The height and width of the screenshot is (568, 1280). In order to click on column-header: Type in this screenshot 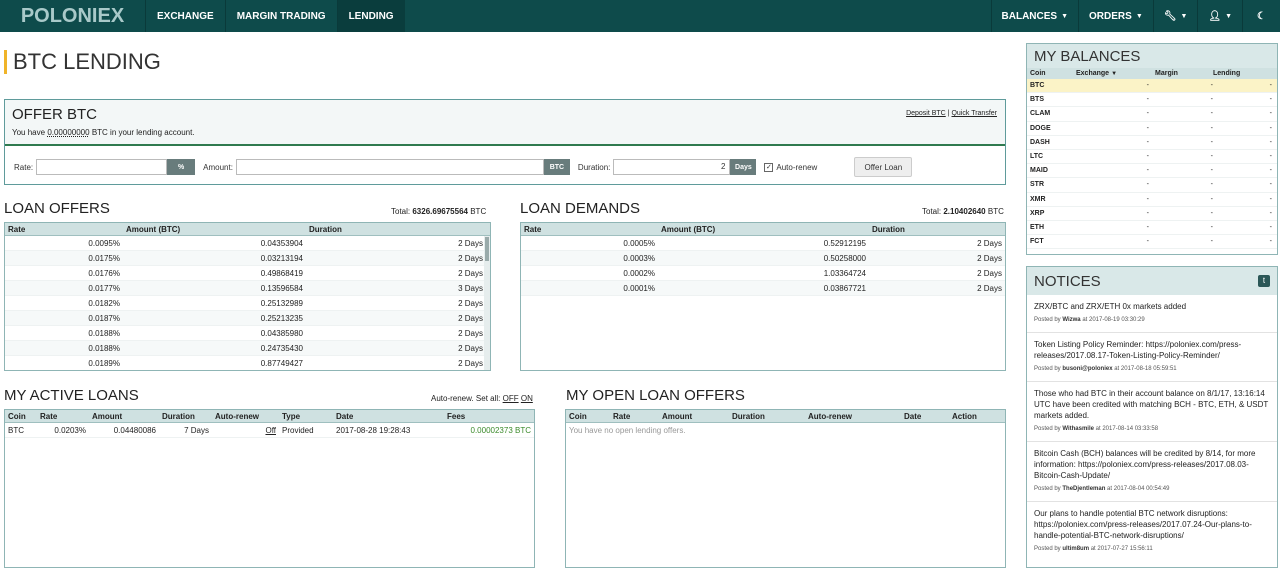, I will do `click(306, 416)`.